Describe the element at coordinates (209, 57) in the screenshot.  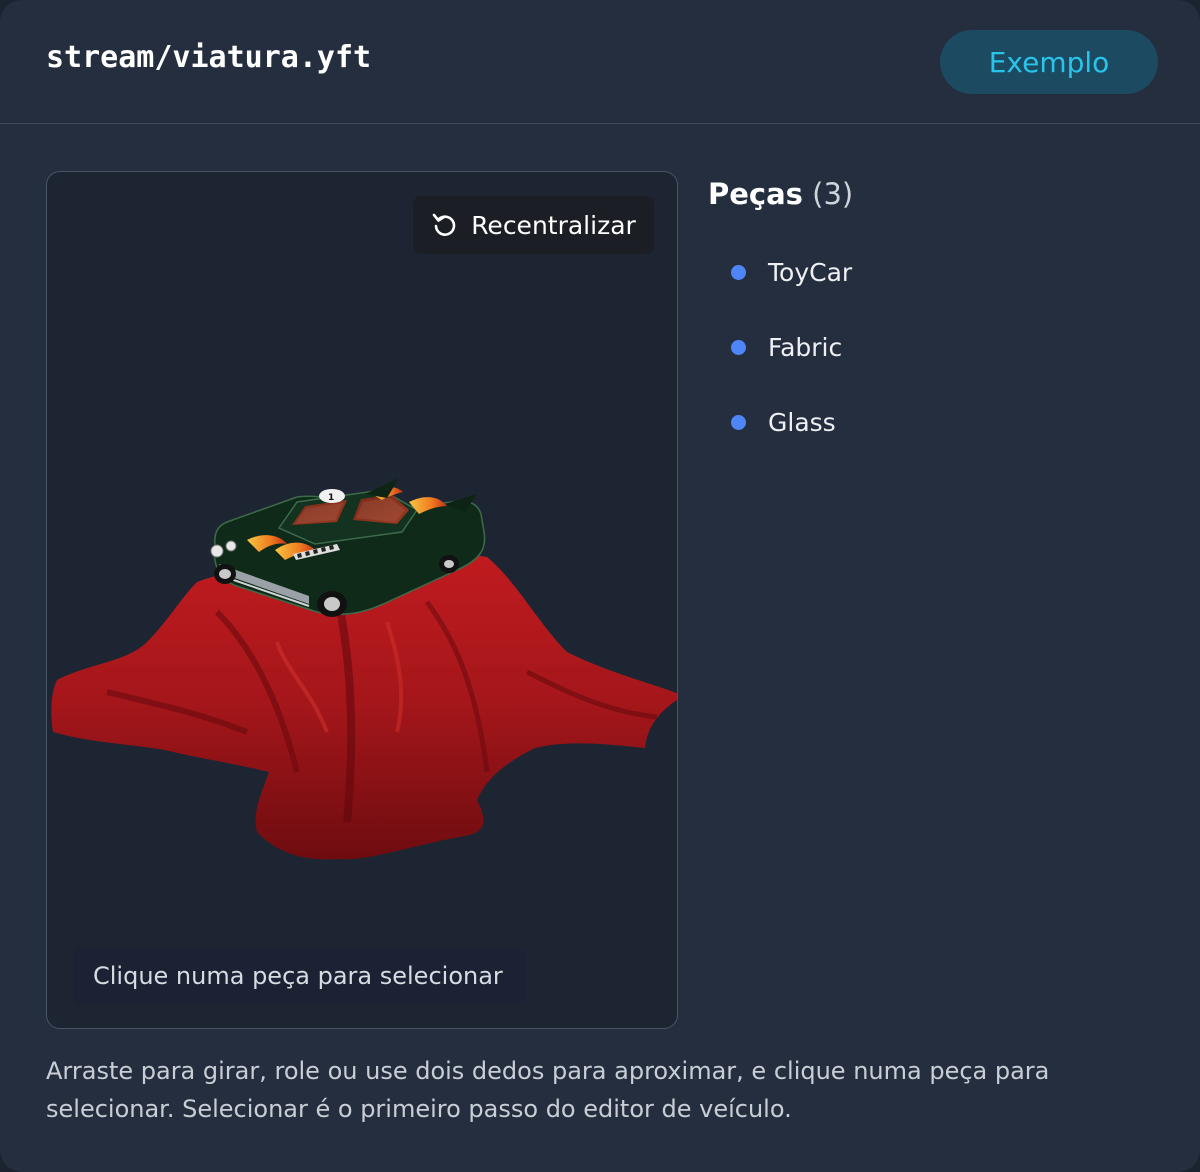
I see `file-path-title: stream/viatura.yft` at that location.